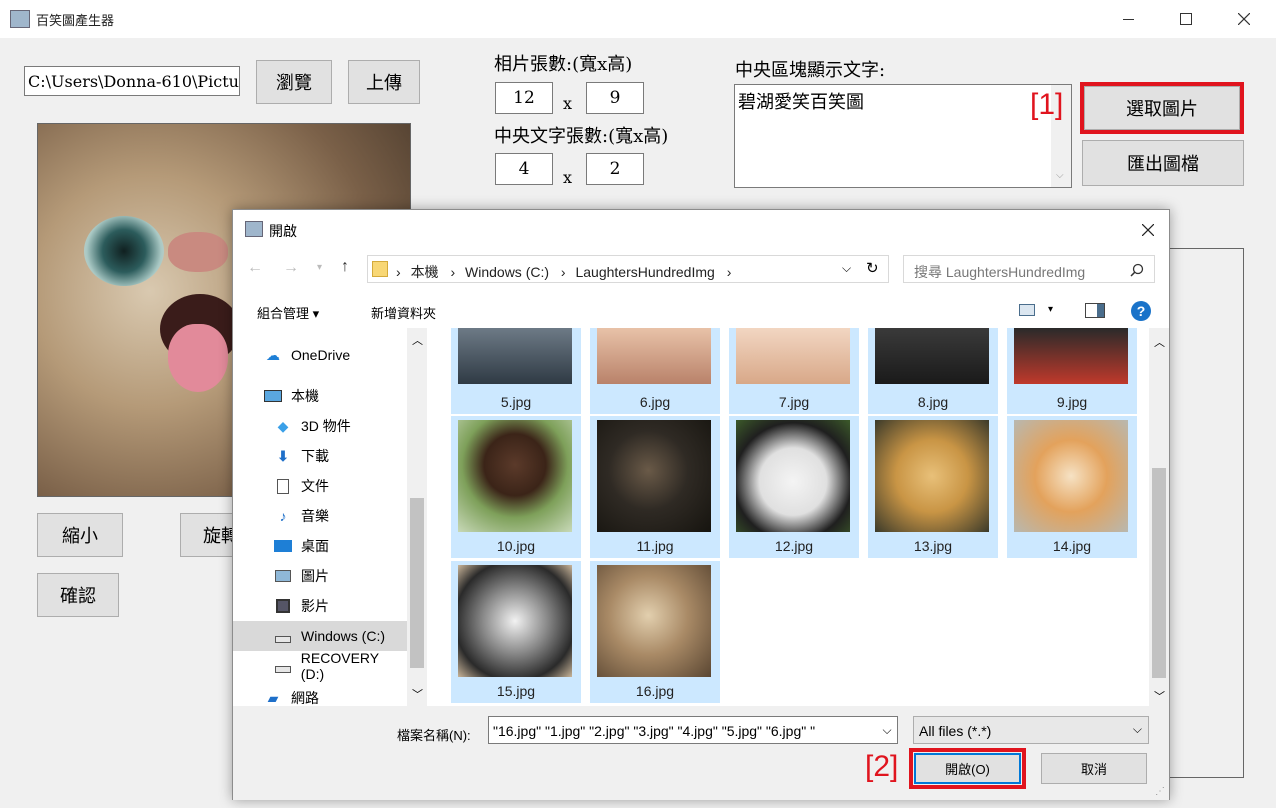  I want to click on file-name: 16.jpg, so click(655, 691).